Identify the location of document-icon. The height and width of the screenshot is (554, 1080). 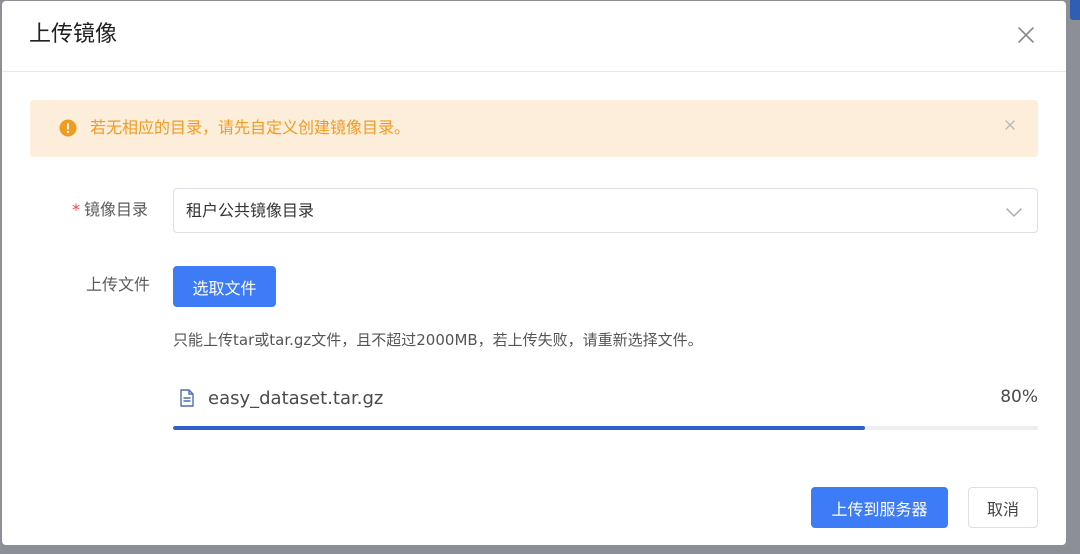
(187, 398).